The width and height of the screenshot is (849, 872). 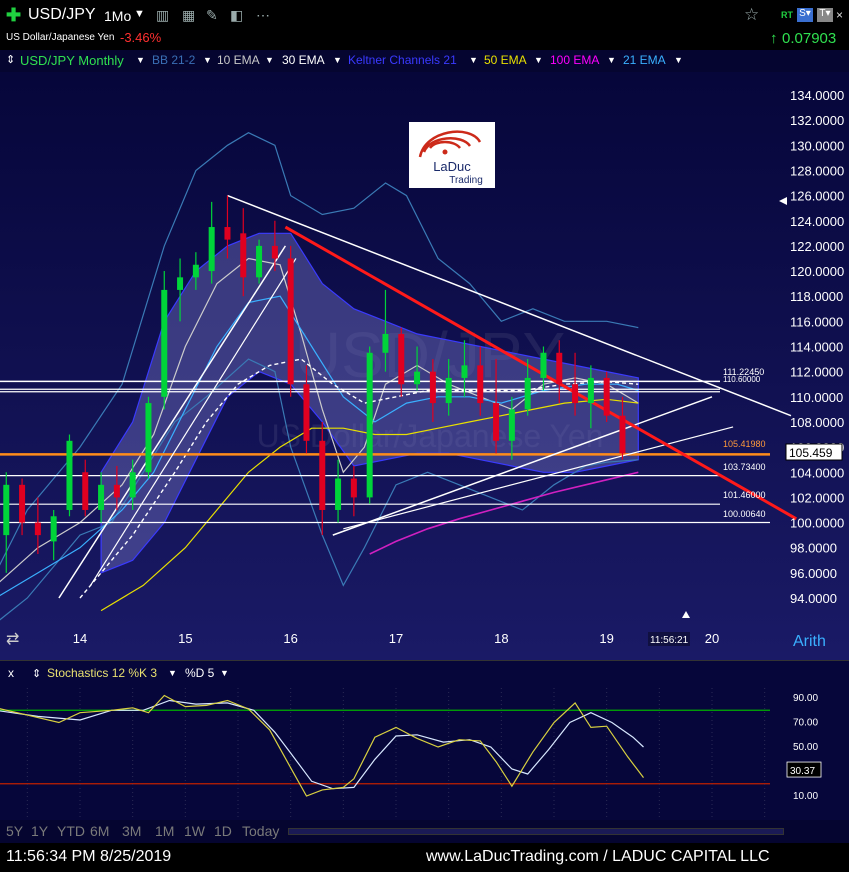 What do you see at coordinates (817, 120) in the screenshot?
I see `y-tick-label: 132.0000` at bounding box center [817, 120].